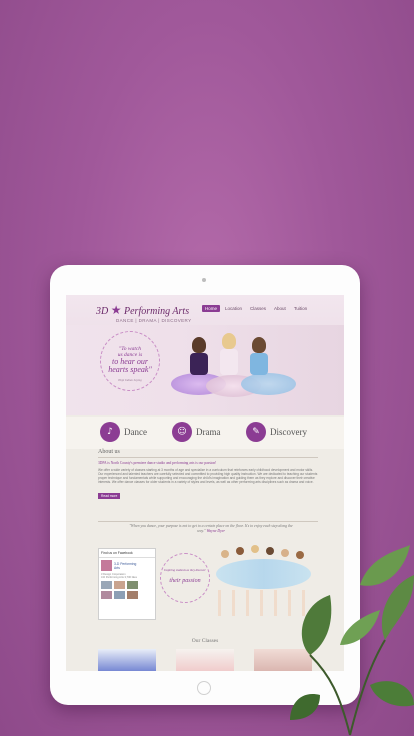  Describe the element at coordinates (208, 521) in the screenshot. I see `section-divider` at that location.